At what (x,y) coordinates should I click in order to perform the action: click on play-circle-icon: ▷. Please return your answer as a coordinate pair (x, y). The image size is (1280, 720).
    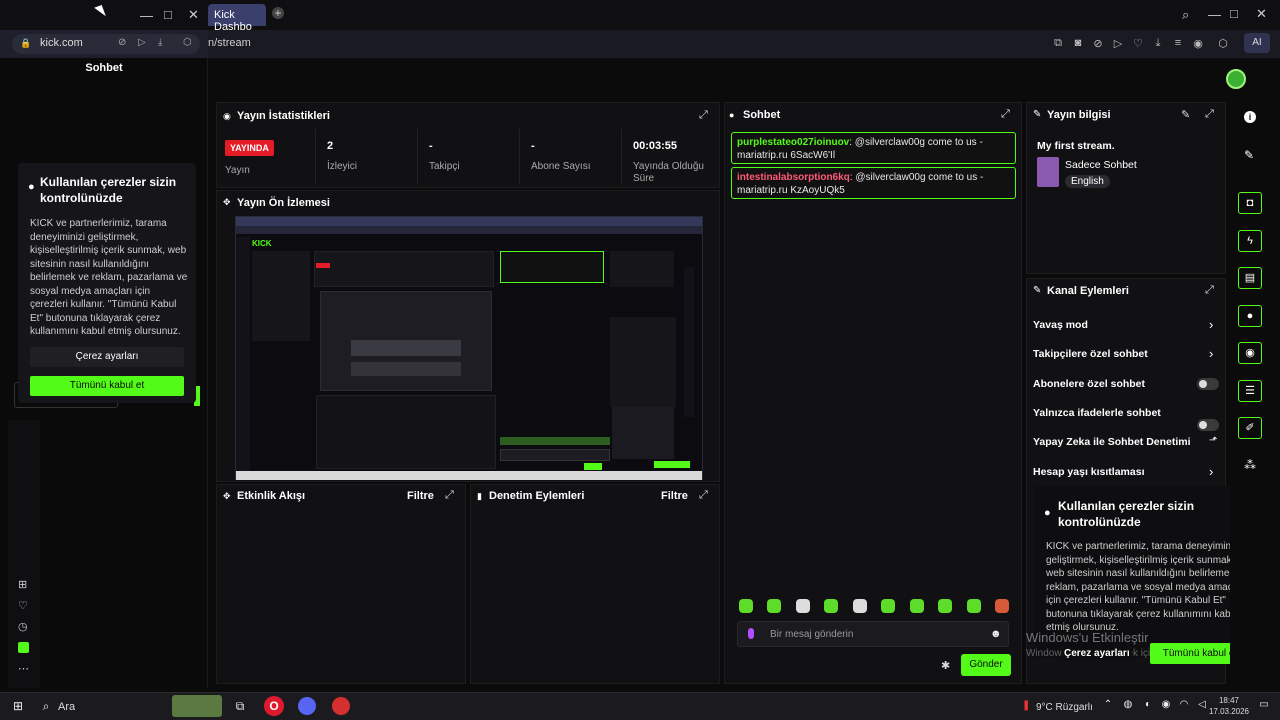
    Looking at the image, I should click on (1118, 44).